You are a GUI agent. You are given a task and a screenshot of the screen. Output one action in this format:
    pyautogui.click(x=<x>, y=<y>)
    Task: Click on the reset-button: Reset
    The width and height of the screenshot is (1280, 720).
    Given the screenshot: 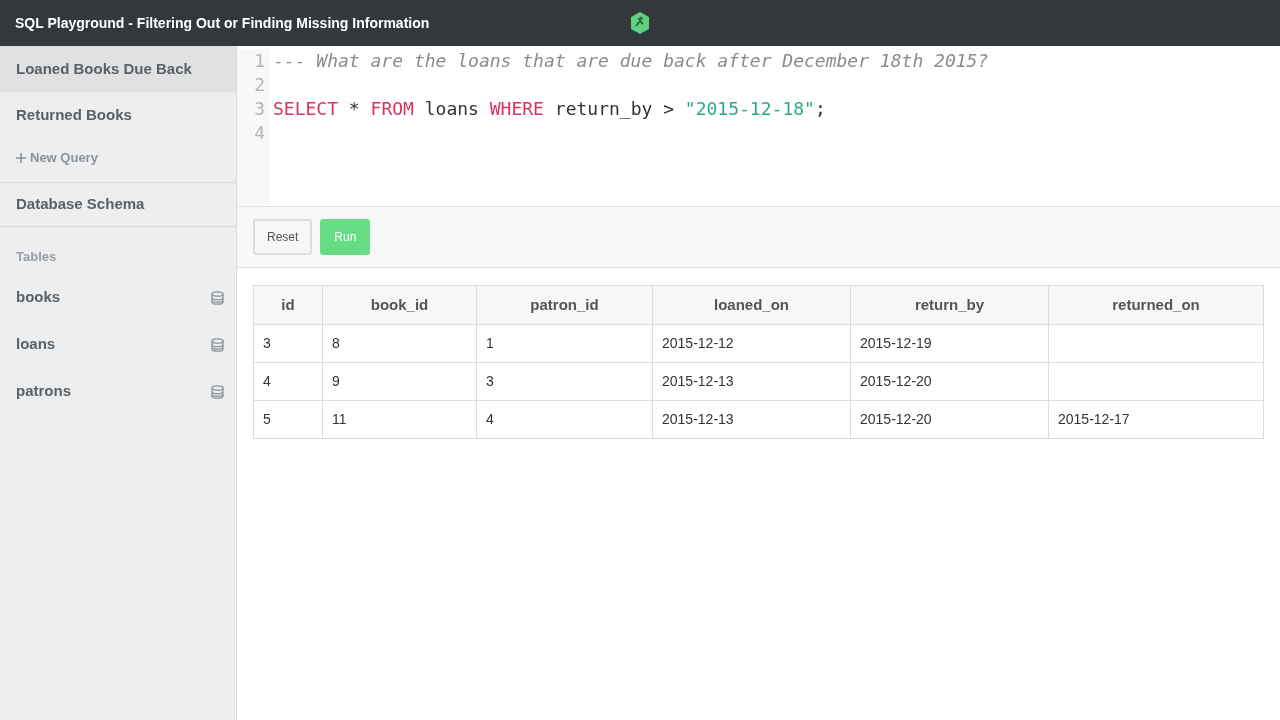 What is the action you would take?
    pyautogui.click(x=283, y=237)
    